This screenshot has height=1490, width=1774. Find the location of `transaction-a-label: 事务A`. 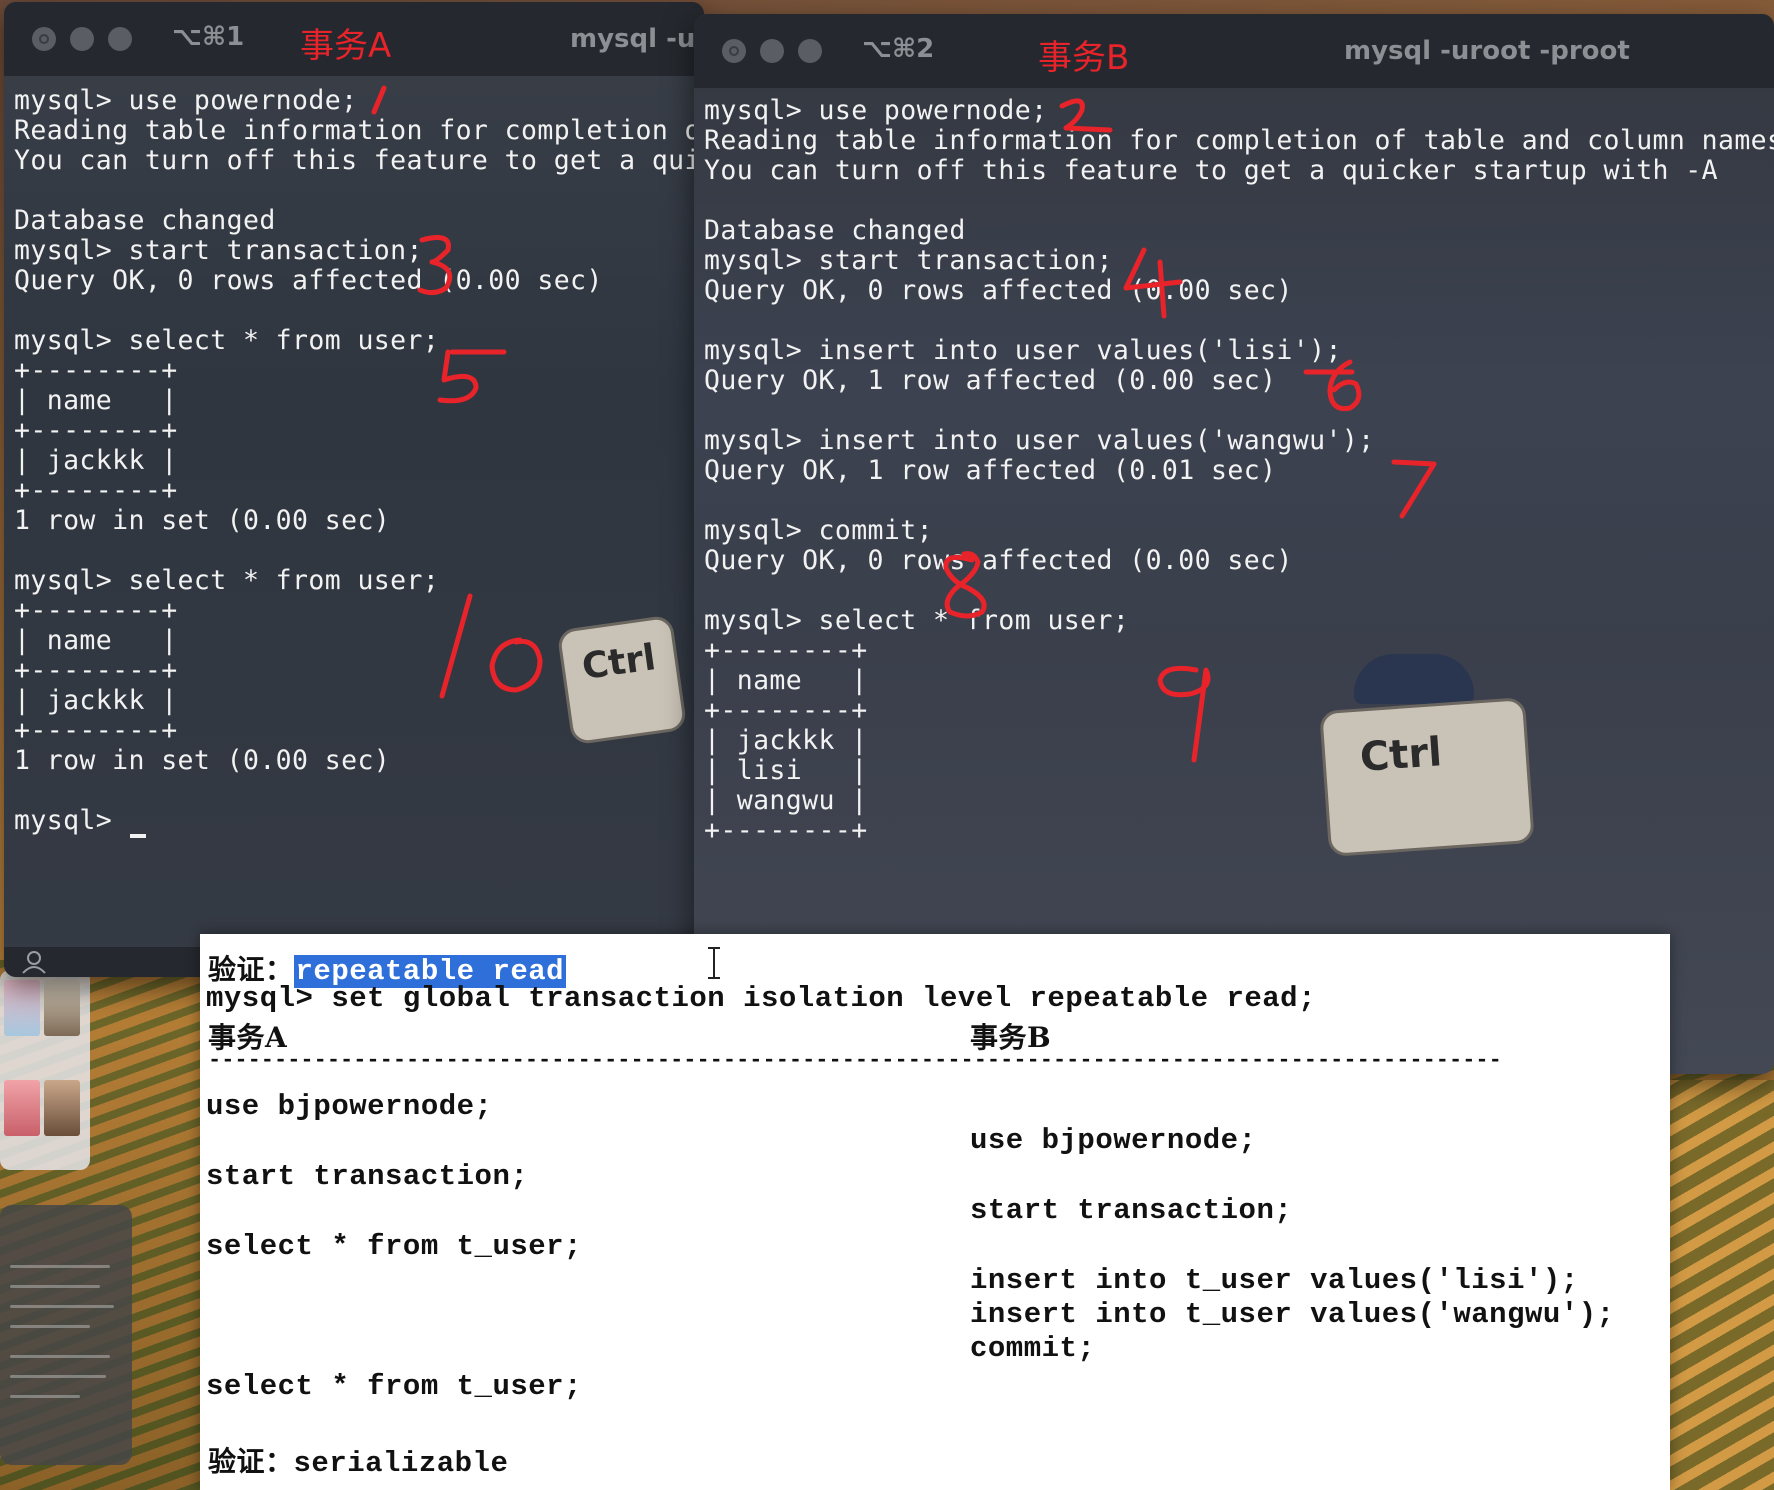

transaction-a-label: 事务A is located at coordinates (346, 46).